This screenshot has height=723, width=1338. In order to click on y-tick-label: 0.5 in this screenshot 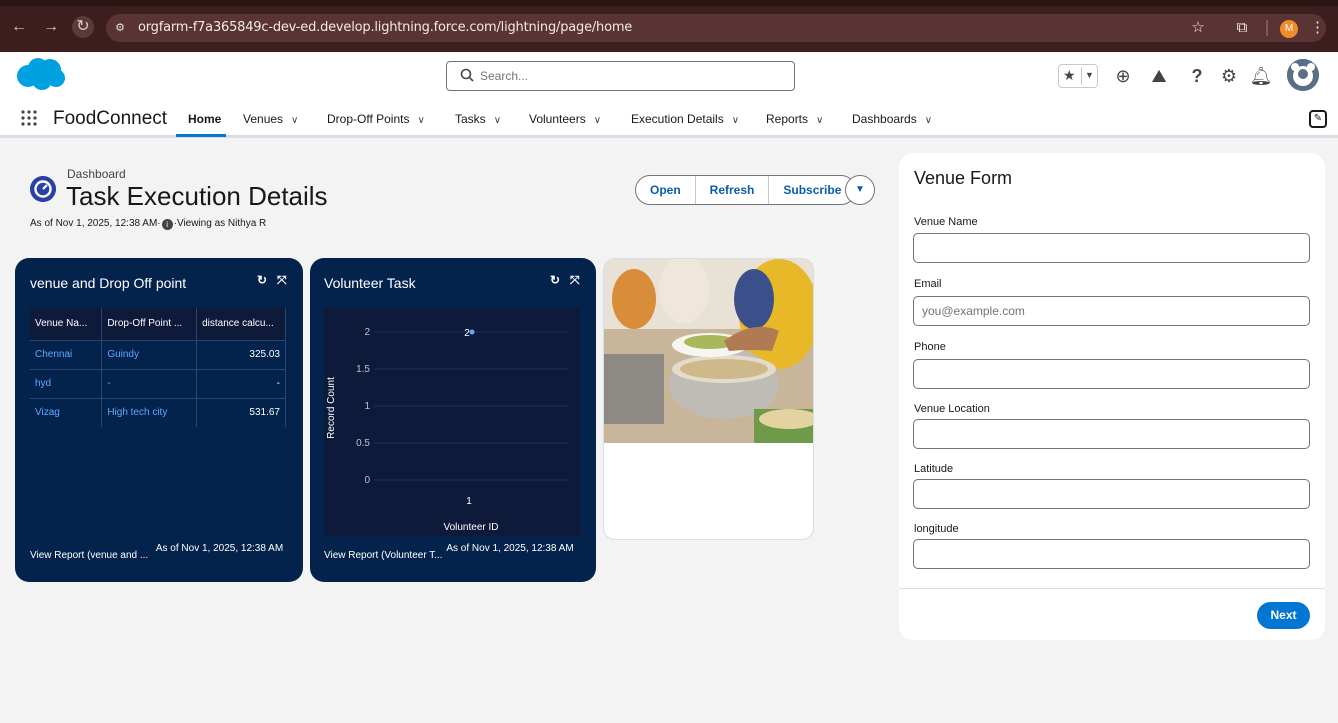, I will do `click(363, 443)`.